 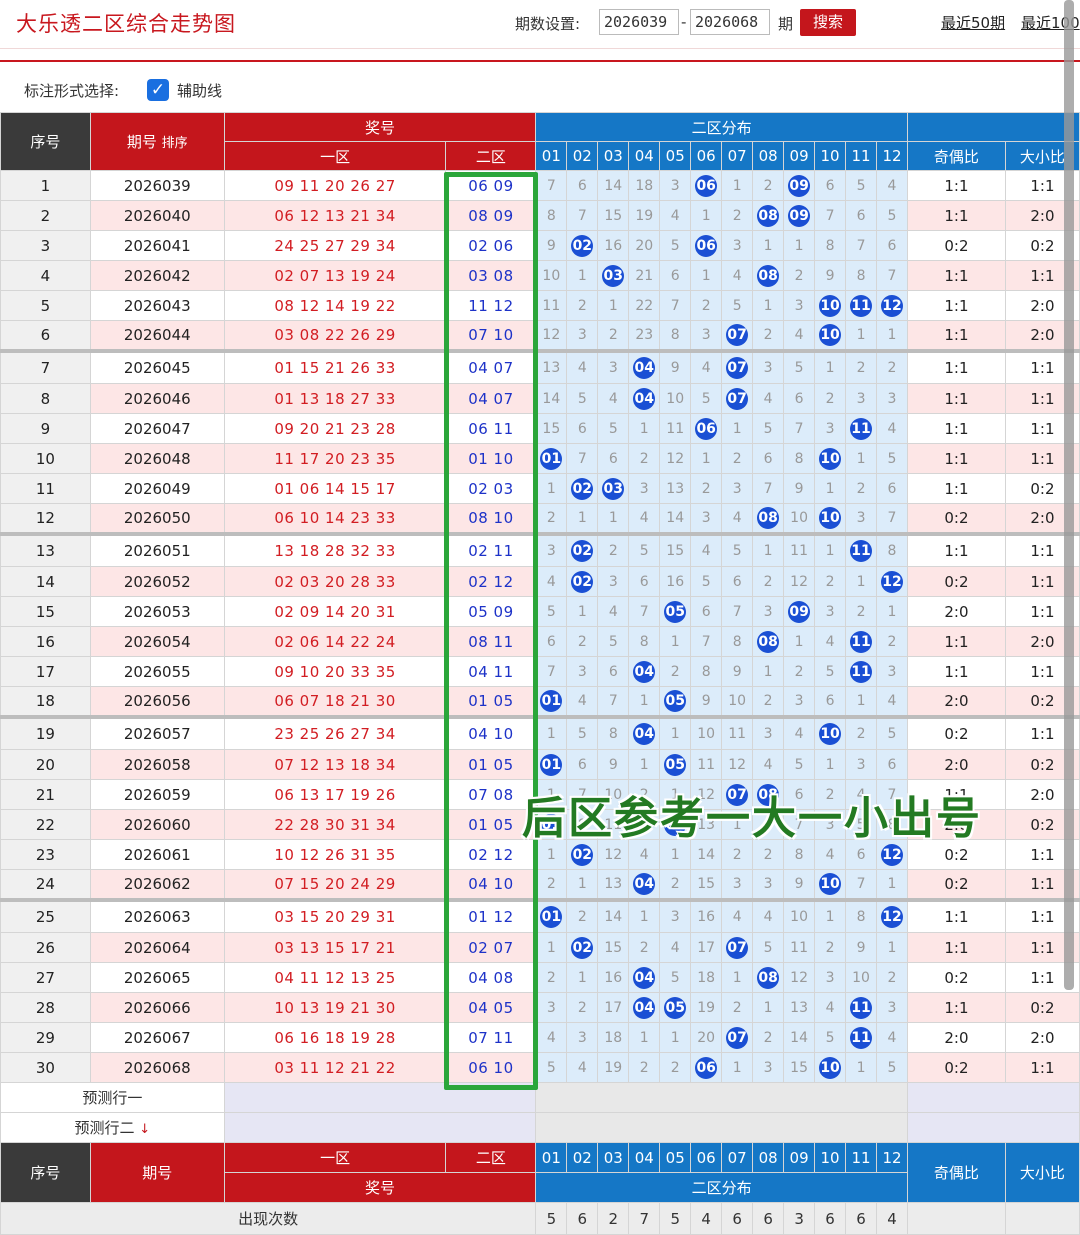 I want to click on footer-num-header: 09, so click(x=799, y=1157).